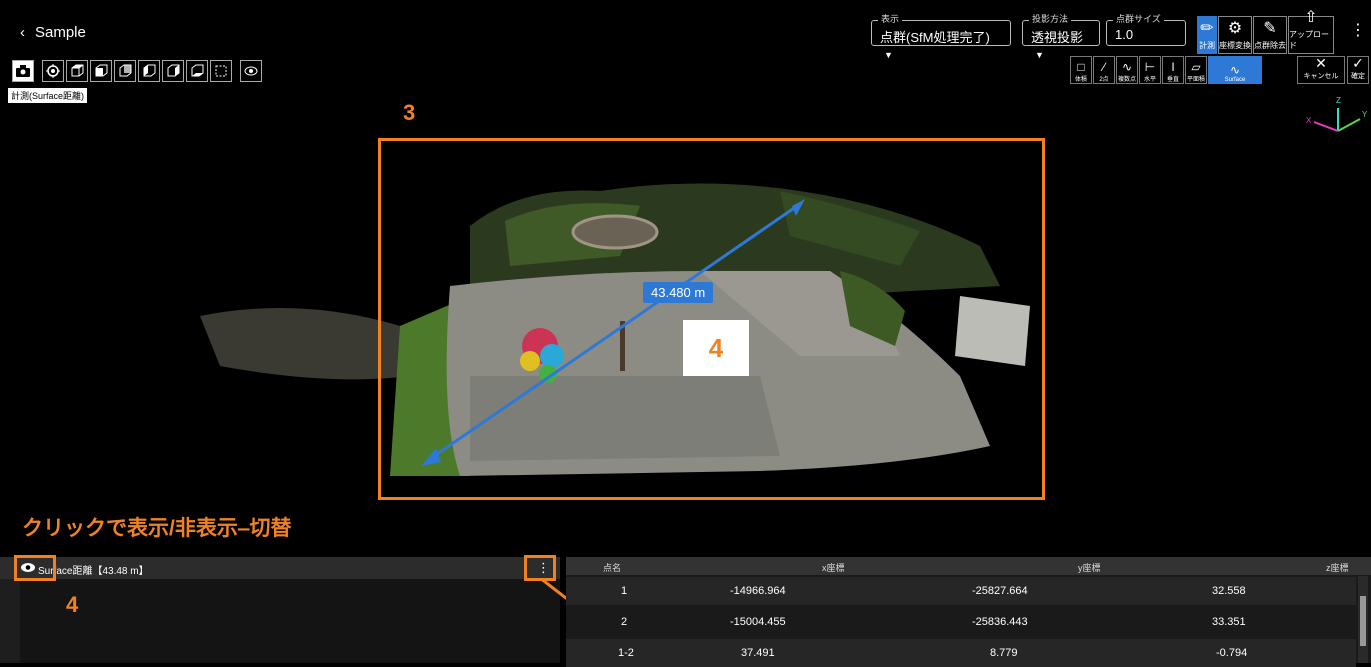 This screenshot has height=667, width=1371. I want to click on layer-row: Surface距離【43.48 m】 ⋮, so click(280, 568).